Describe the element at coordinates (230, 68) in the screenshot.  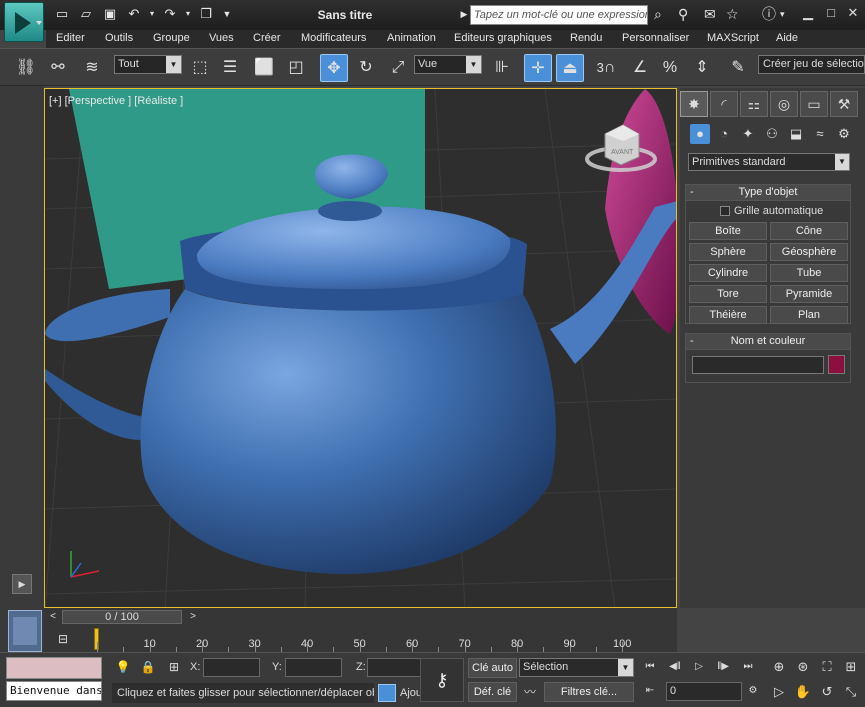
I see `select-by-name-icon: ☰` at that location.